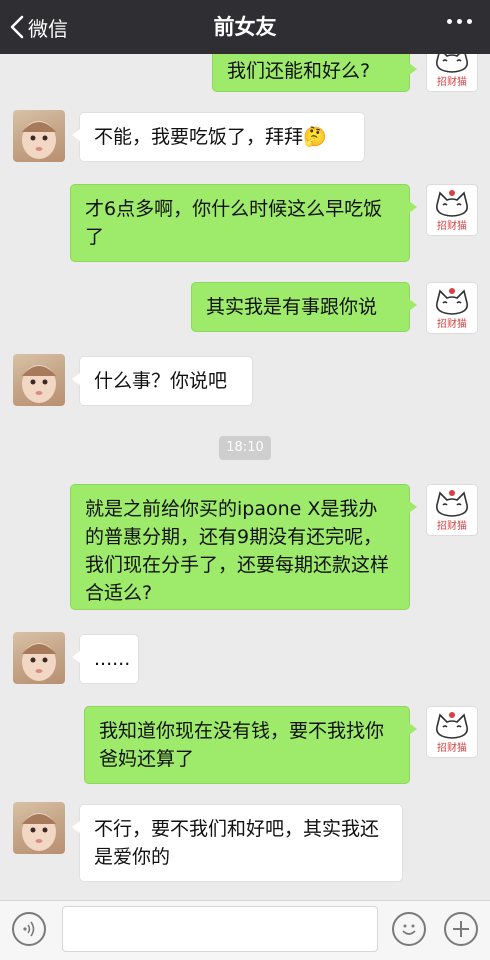  What do you see at coordinates (459, 21) in the screenshot?
I see `more-dots-icon` at bounding box center [459, 21].